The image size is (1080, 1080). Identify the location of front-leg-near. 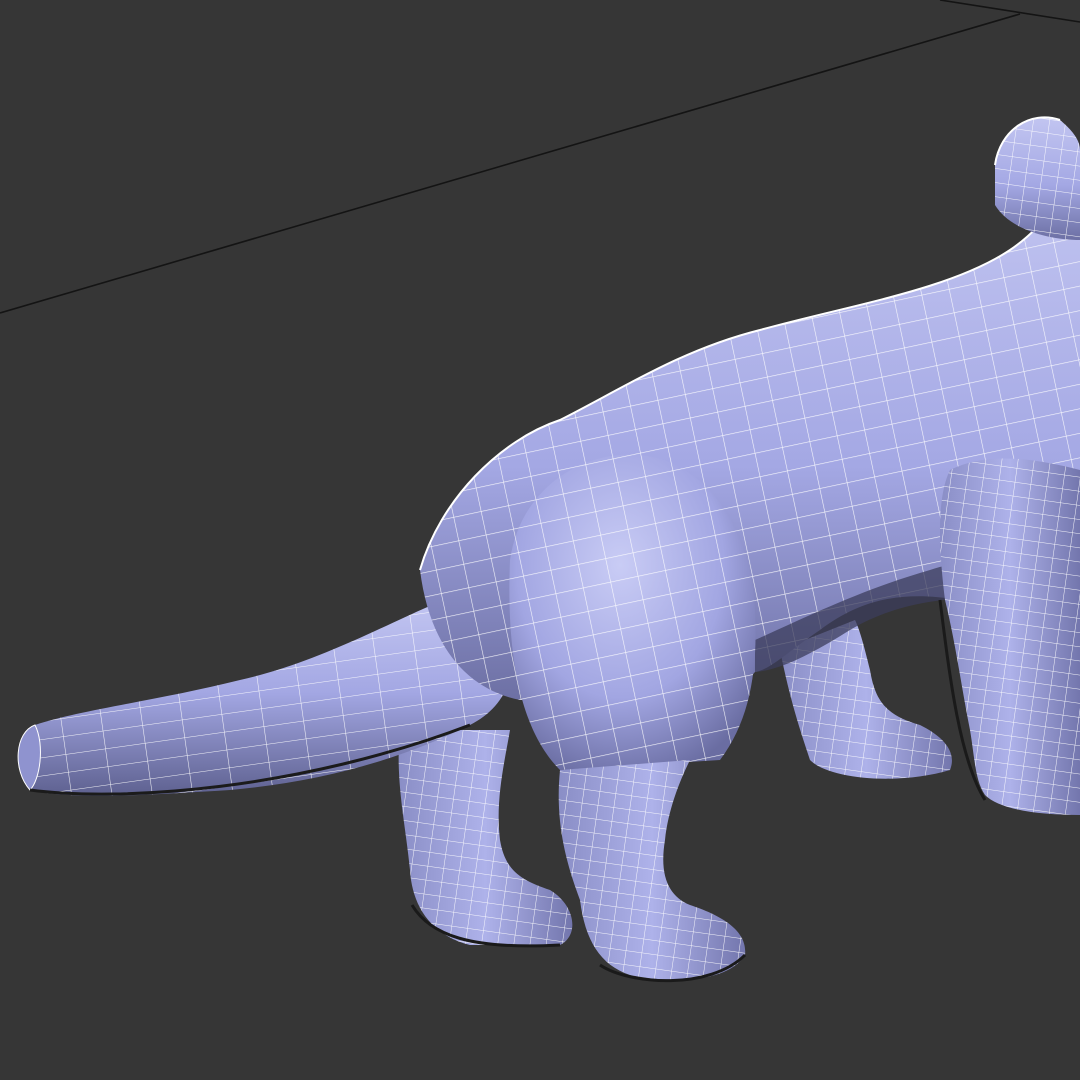
(1009, 636).